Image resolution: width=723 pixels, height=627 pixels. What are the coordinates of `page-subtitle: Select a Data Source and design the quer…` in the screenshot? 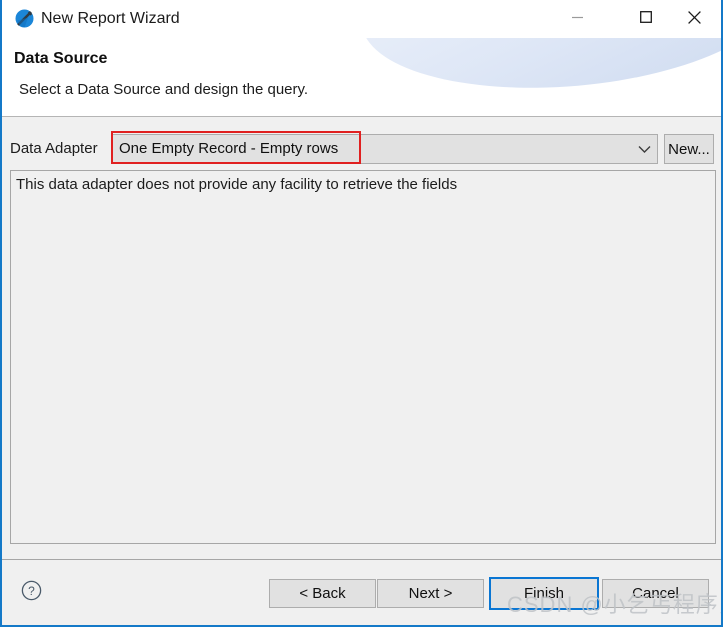 It's located at (164, 89).